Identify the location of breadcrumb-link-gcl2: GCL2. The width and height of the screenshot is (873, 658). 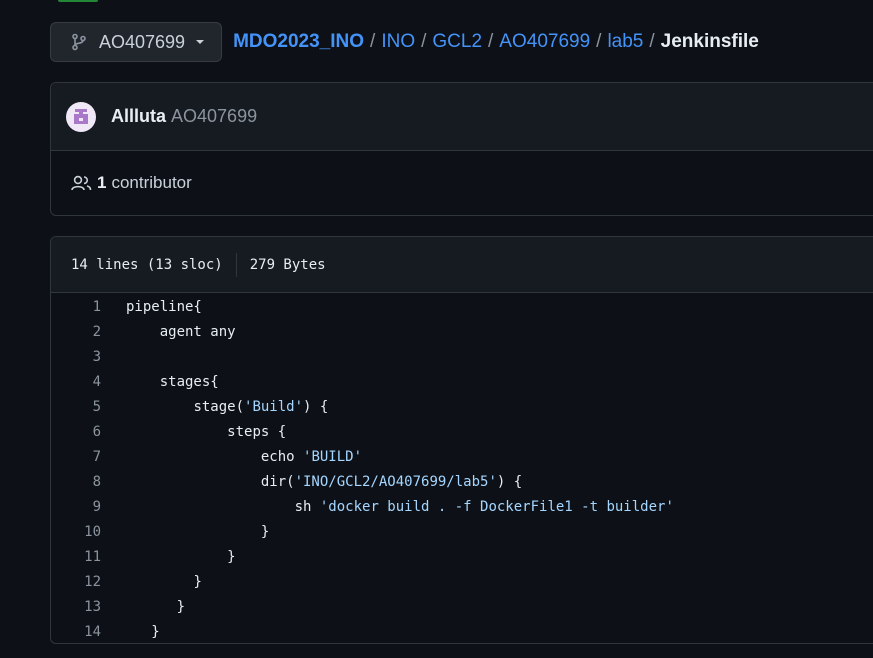
(457, 42).